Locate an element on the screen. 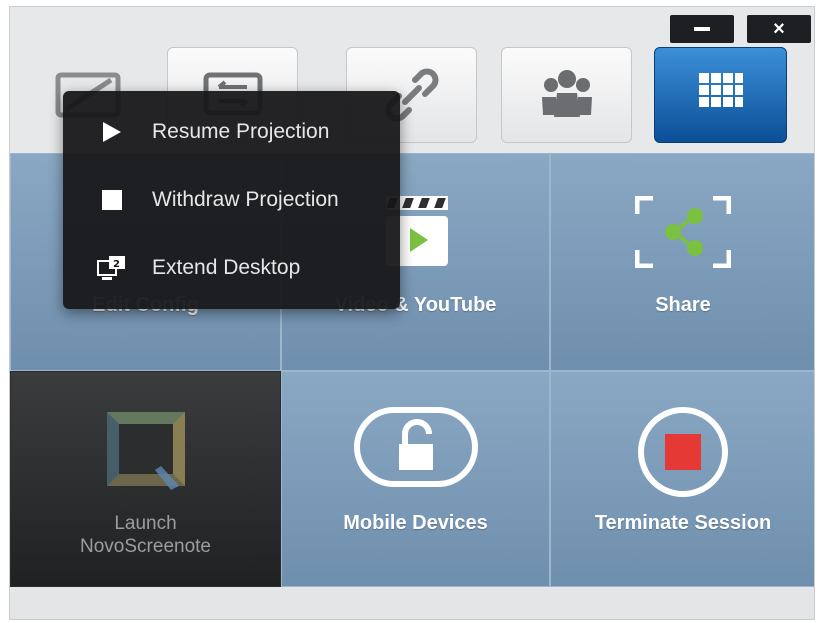 Image resolution: width=817 pixels, height=623 pixels. tile-mobile-devices-label: Mobile Devices is located at coordinates (415, 523).